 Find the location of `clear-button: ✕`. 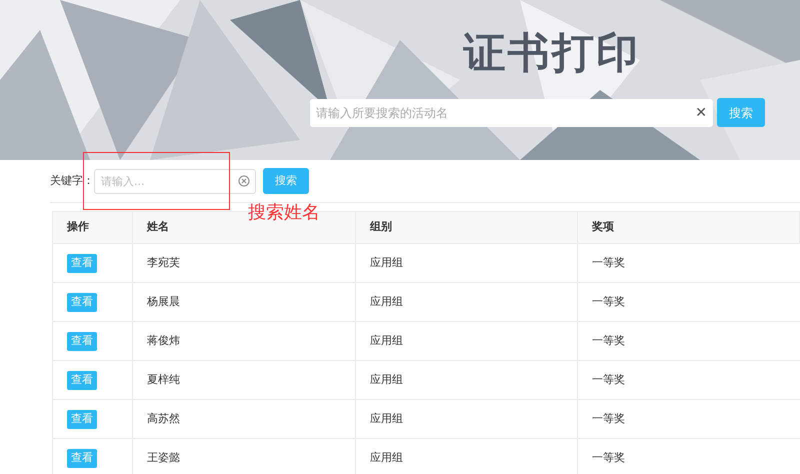

clear-button: ✕ is located at coordinates (701, 113).